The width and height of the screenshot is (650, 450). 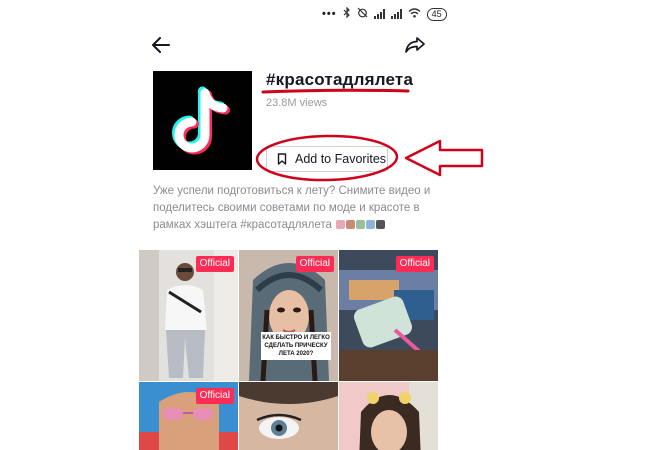 I want to click on dots-icon: •••, so click(x=329, y=14).